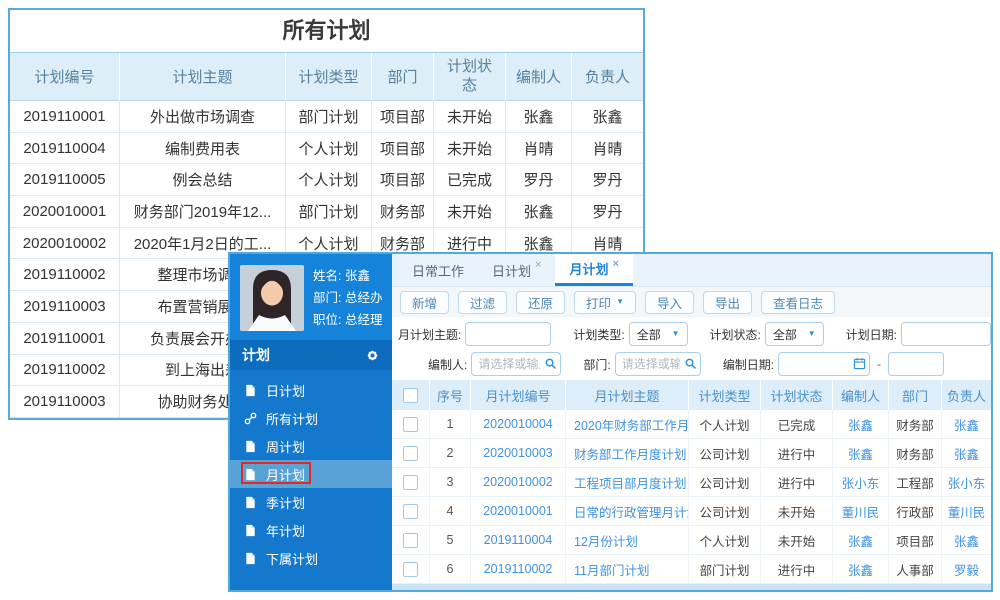 This screenshot has width=1000, height=600. What do you see at coordinates (203, 117) in the screenshot?
I see `bg-cell: 外出做市场调查` at bounding box center [203, 117].